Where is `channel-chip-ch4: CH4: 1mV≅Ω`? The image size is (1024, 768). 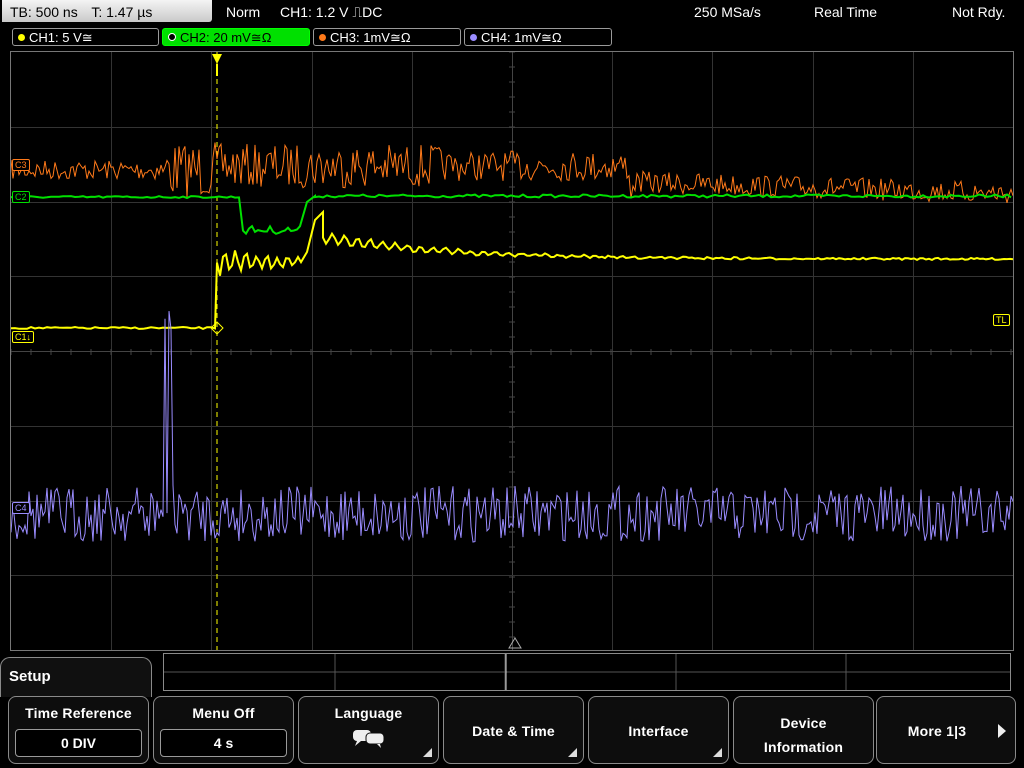 channel-chip-ch4: CH4: 1mV≅Ω is located at coordinates (538, 37).